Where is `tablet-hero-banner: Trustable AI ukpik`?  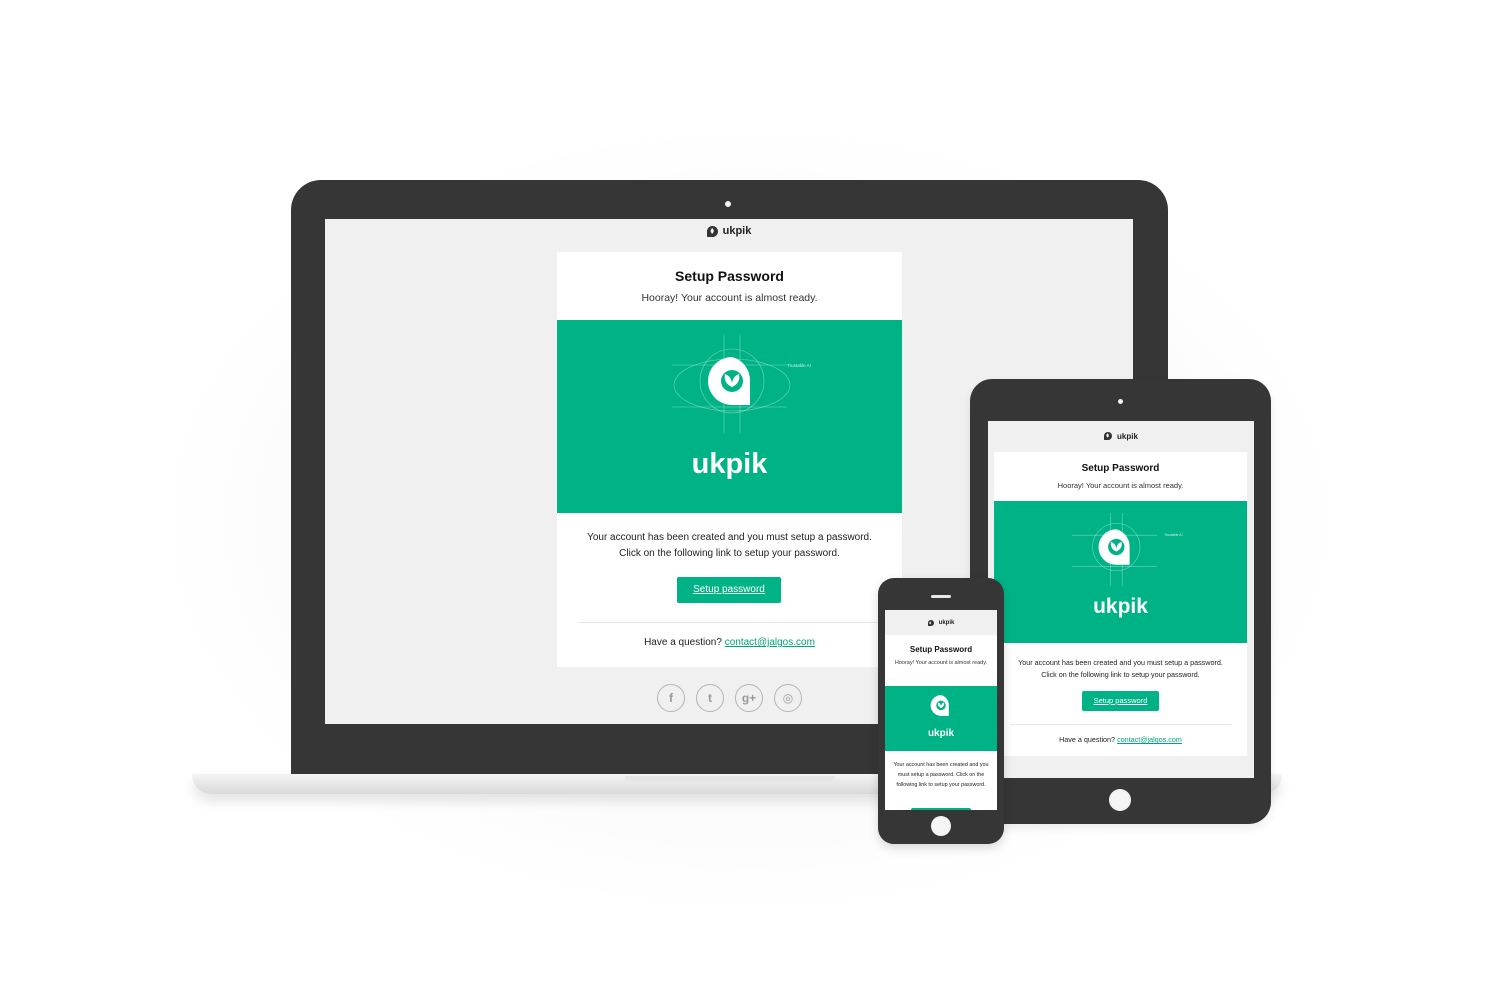
tablet-hero-banner: Trustable AI ukpik is located at coordinates (1120, 572).